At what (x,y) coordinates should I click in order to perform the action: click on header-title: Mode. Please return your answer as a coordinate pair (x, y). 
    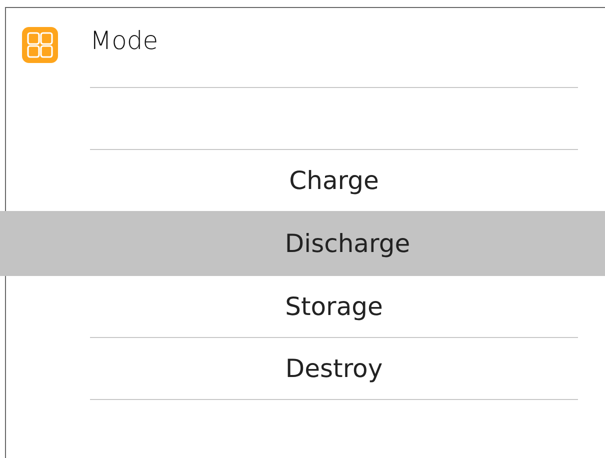
    Looking at the image, I should click on (124, 40).